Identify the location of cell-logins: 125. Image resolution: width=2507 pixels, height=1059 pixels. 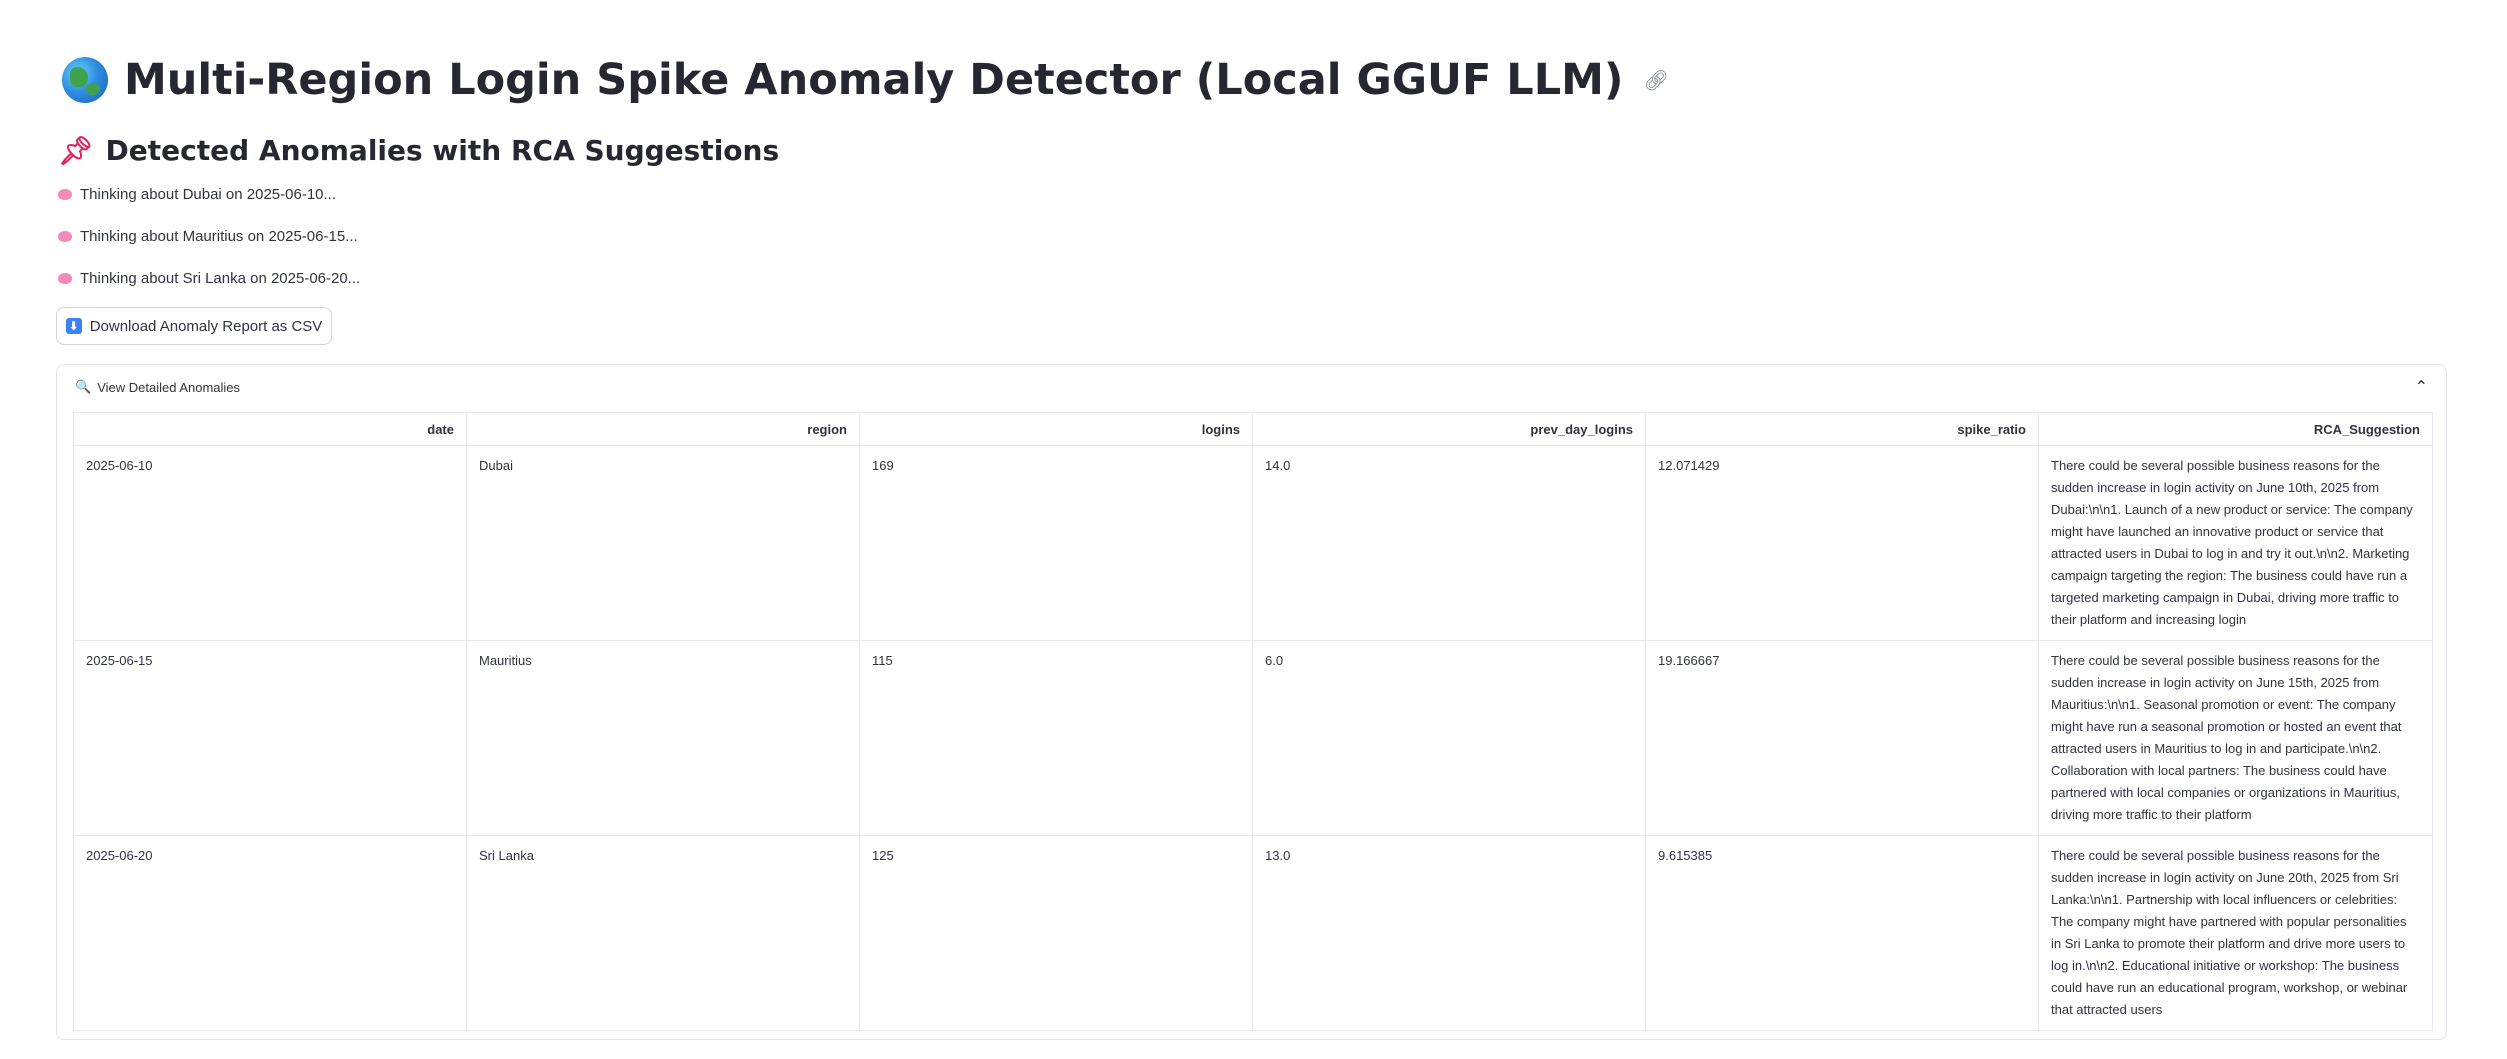
(1056, 933).